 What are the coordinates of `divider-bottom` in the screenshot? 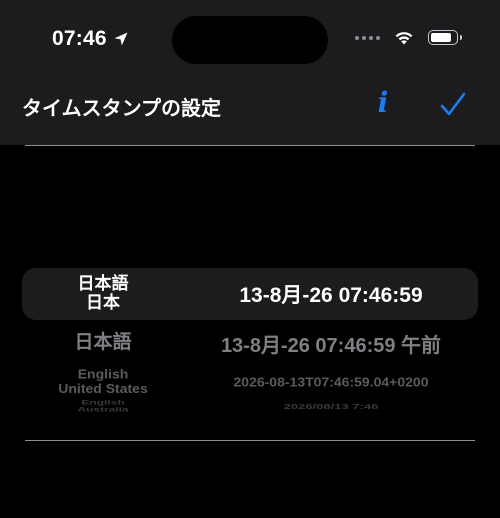 It's located at (250, 440).